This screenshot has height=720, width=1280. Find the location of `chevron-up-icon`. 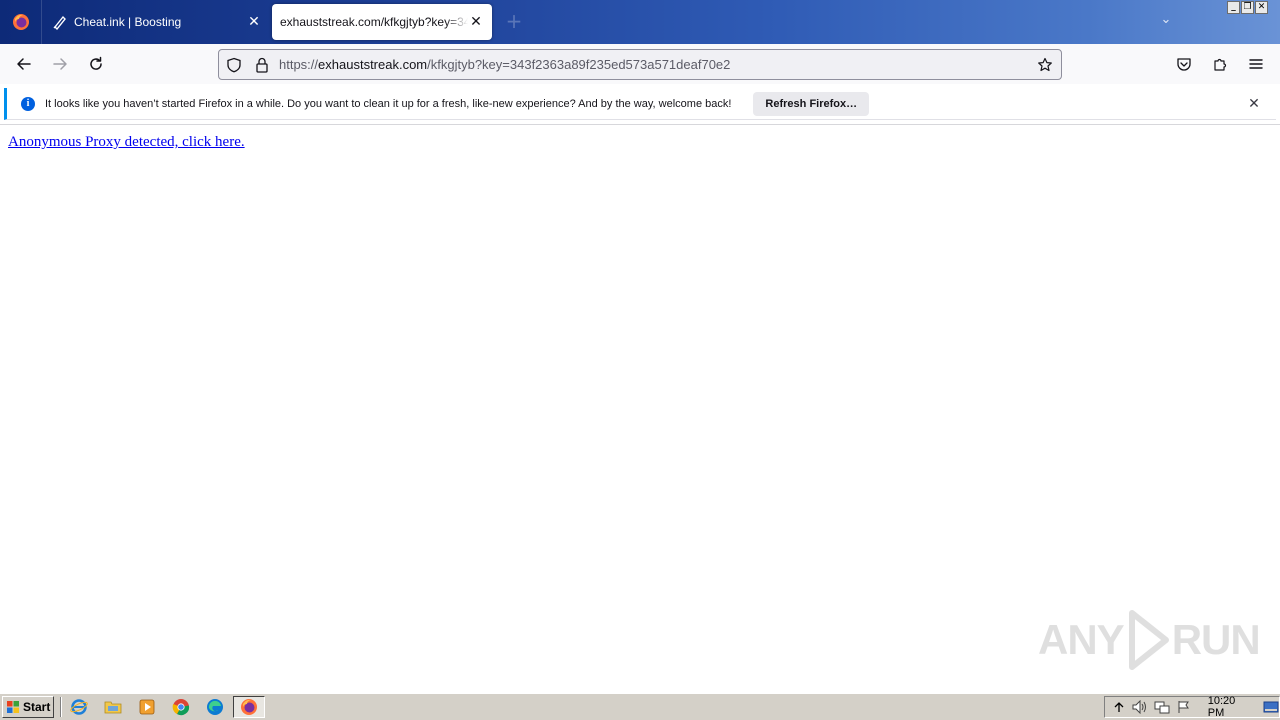

chevron-up-icon is located at coordinates (1118, 707).